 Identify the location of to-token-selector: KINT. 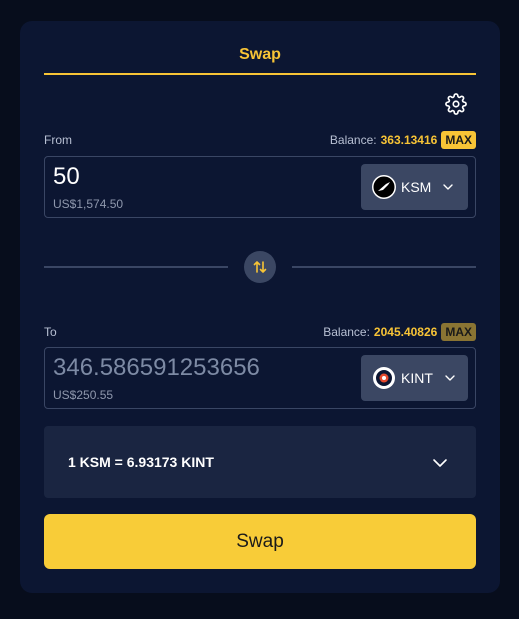
(414, 378).